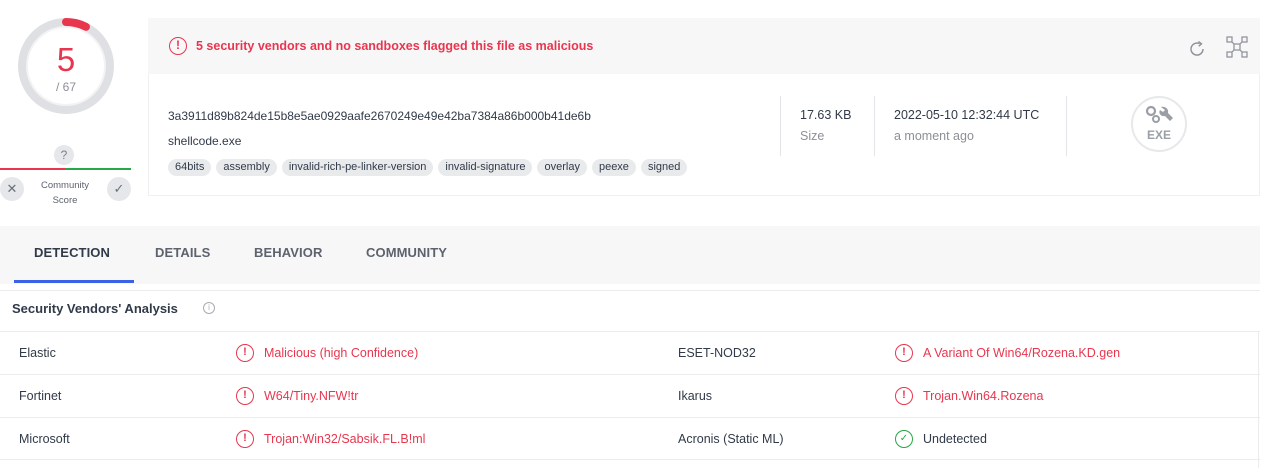  Describe the element at coordinates (44, 439) in the screenshot. I see `vendor-name: Microsoft` at that location.